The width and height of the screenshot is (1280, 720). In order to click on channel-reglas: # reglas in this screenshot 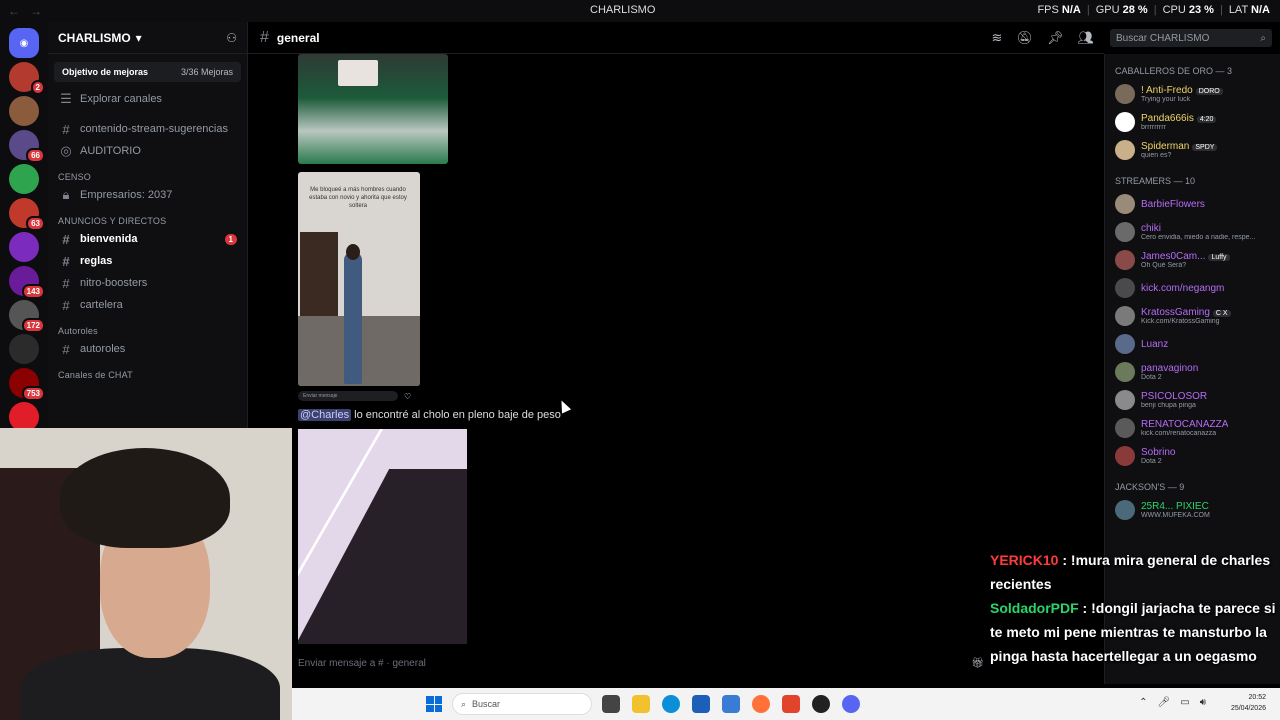, I will do `click(147, 261)`.